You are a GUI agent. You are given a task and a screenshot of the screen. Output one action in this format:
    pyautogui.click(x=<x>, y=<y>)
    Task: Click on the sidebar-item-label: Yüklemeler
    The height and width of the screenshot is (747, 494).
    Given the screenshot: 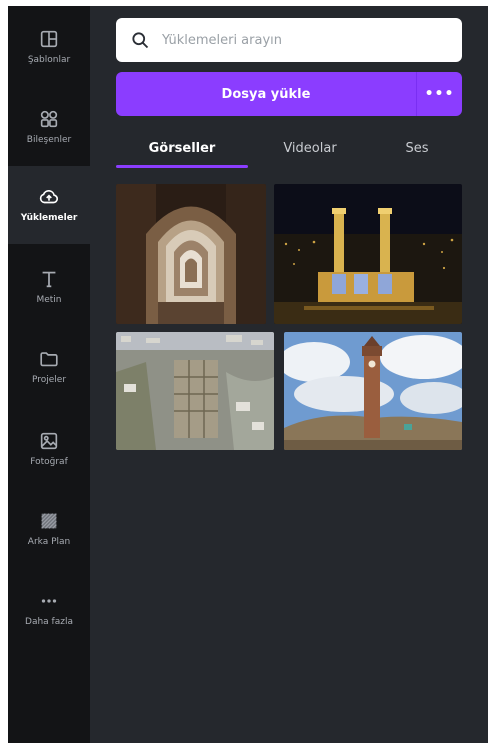 What is the action you would take?
    pyautogui.click(x=49, y=218)
    